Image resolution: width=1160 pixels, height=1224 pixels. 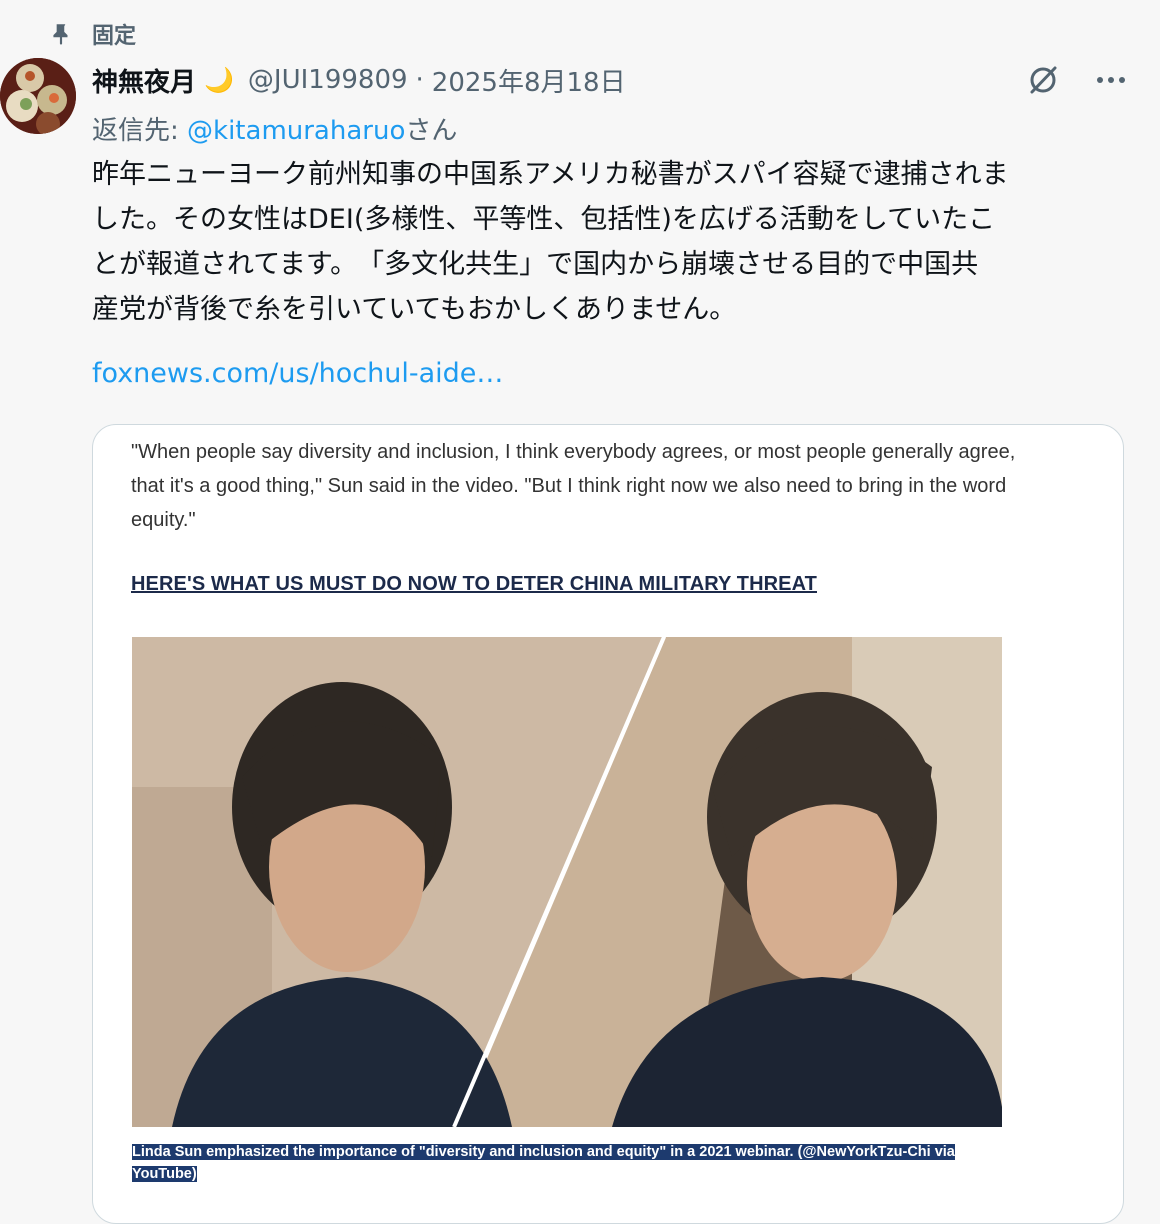 What do you see at coordinates (1111, 80) in the screenshot?
I see `more-options-icon` at bounding box center [1111, 80].